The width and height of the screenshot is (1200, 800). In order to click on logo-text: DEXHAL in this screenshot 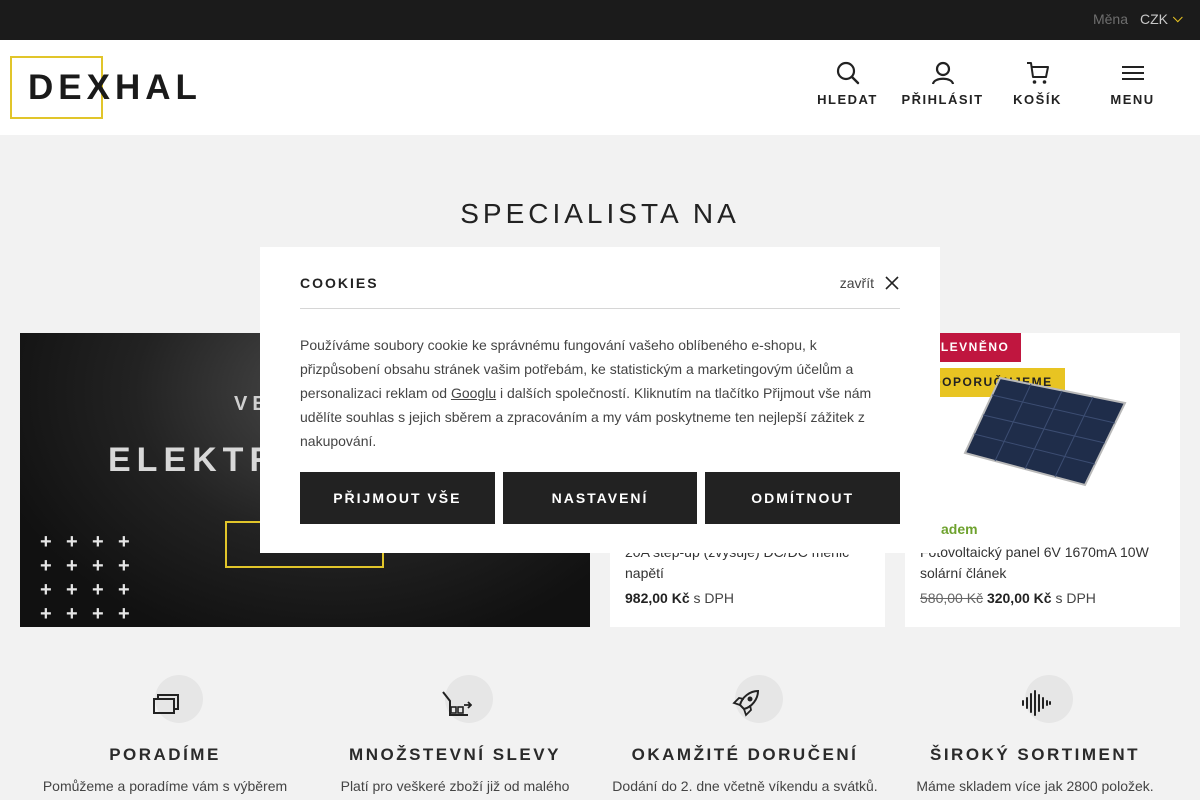, I will do `click(115, 87)`.